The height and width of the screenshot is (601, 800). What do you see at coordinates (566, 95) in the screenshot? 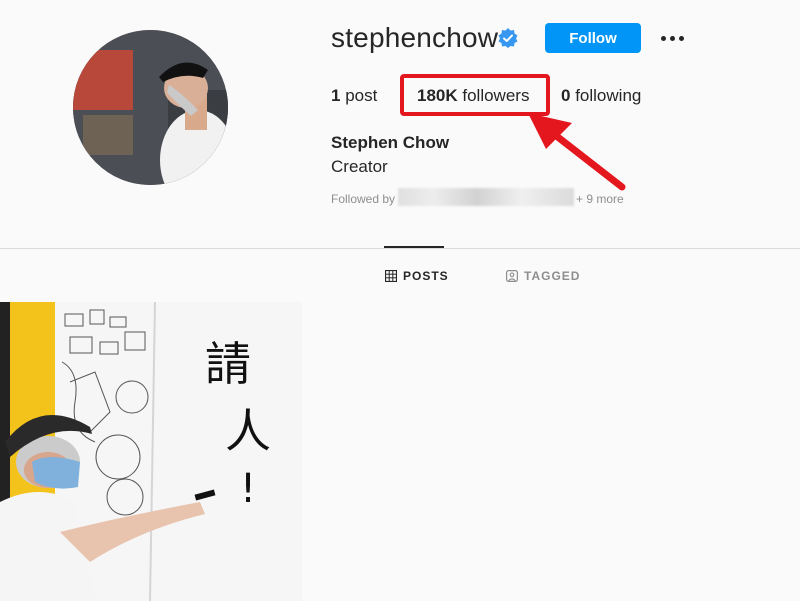
I see `following-count: 0` at bounding box center [566, 95].